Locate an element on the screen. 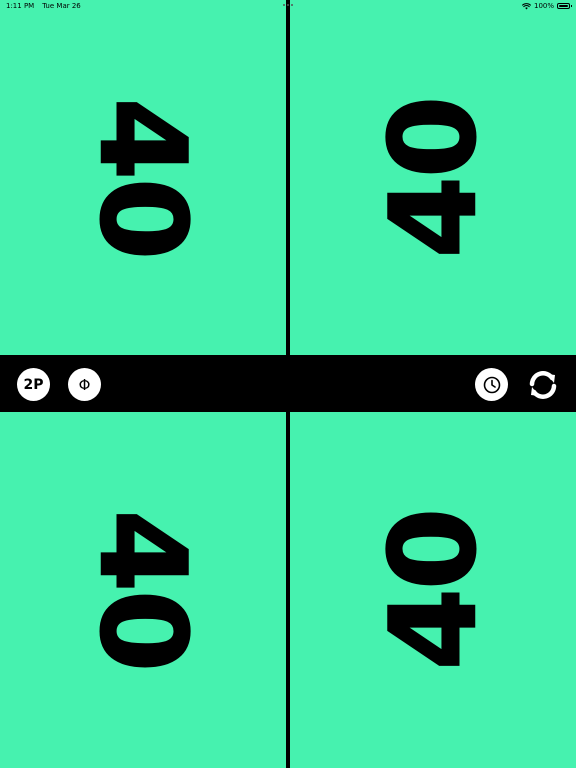 The image size is (576, 768). refresh-icon is located at coordinates (542, 384).